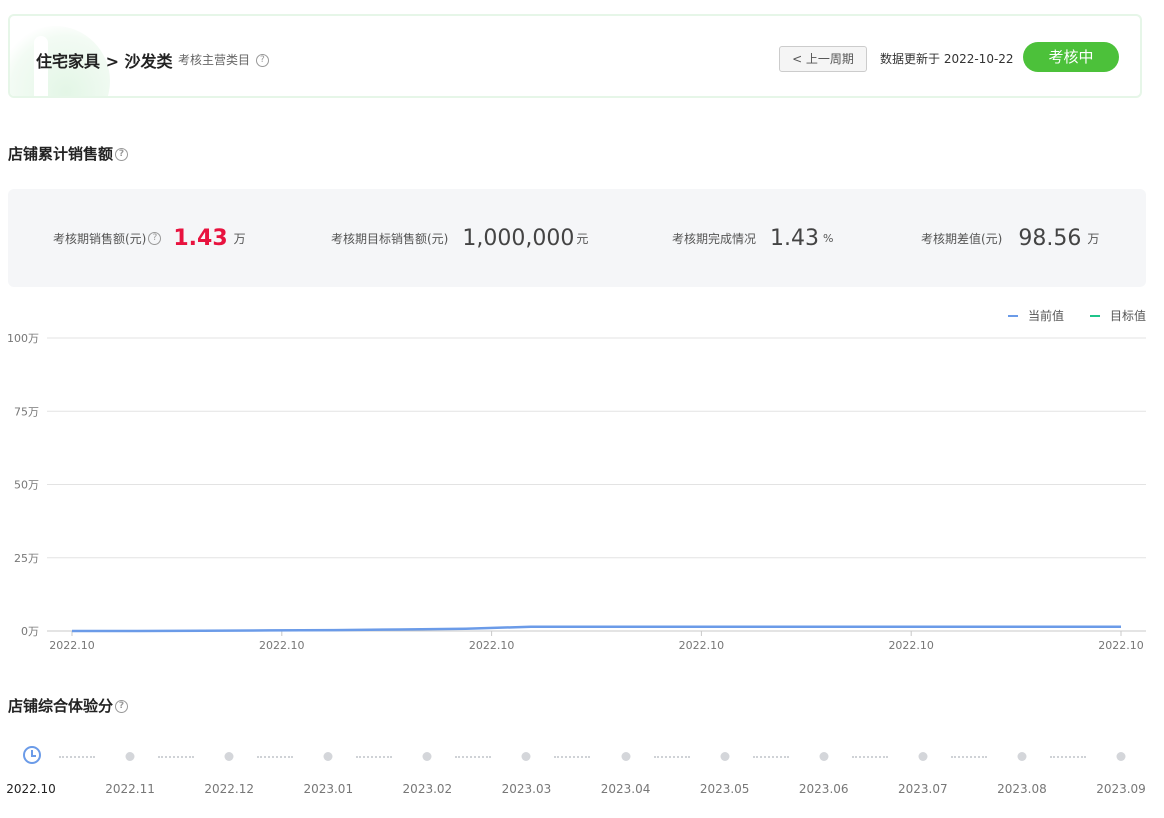 The width and height of the screenshot is (1164, 818). What do you see at coordinates (828, 238) in the screenshot?
I see `stat-unit: %` at bounding box center [828, 238].